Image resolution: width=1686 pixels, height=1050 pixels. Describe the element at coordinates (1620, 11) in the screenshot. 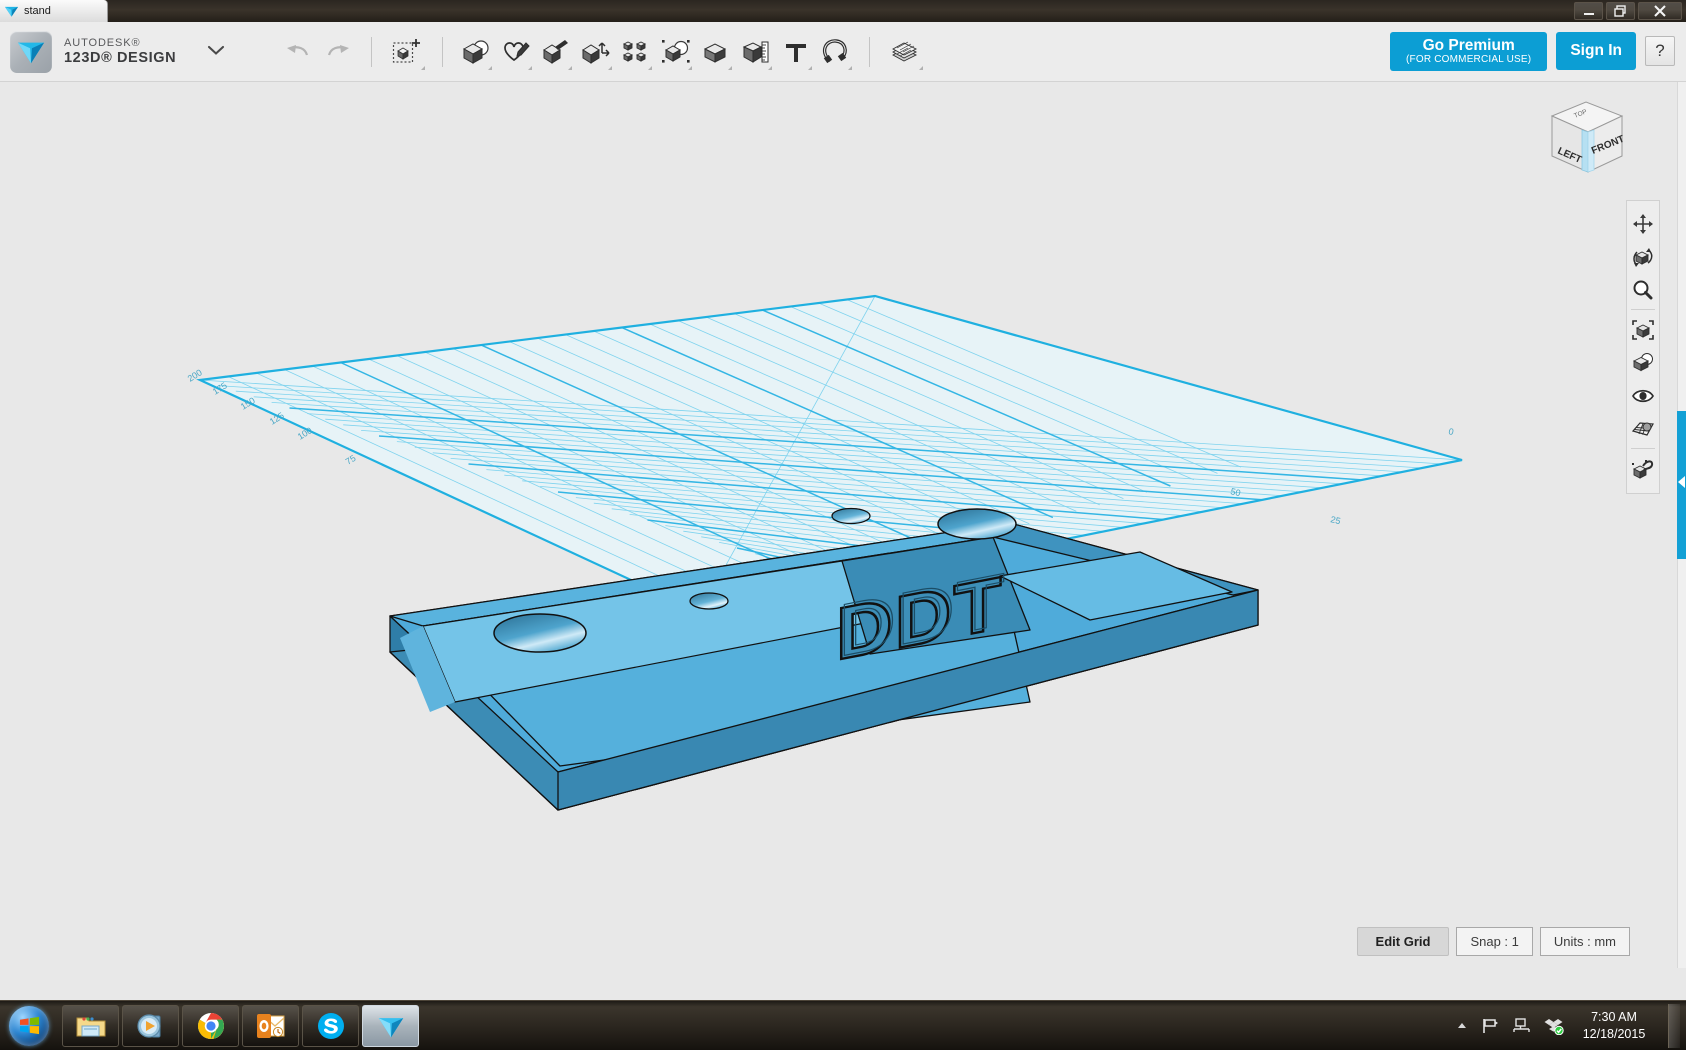

I see `restore-icon` at that location.